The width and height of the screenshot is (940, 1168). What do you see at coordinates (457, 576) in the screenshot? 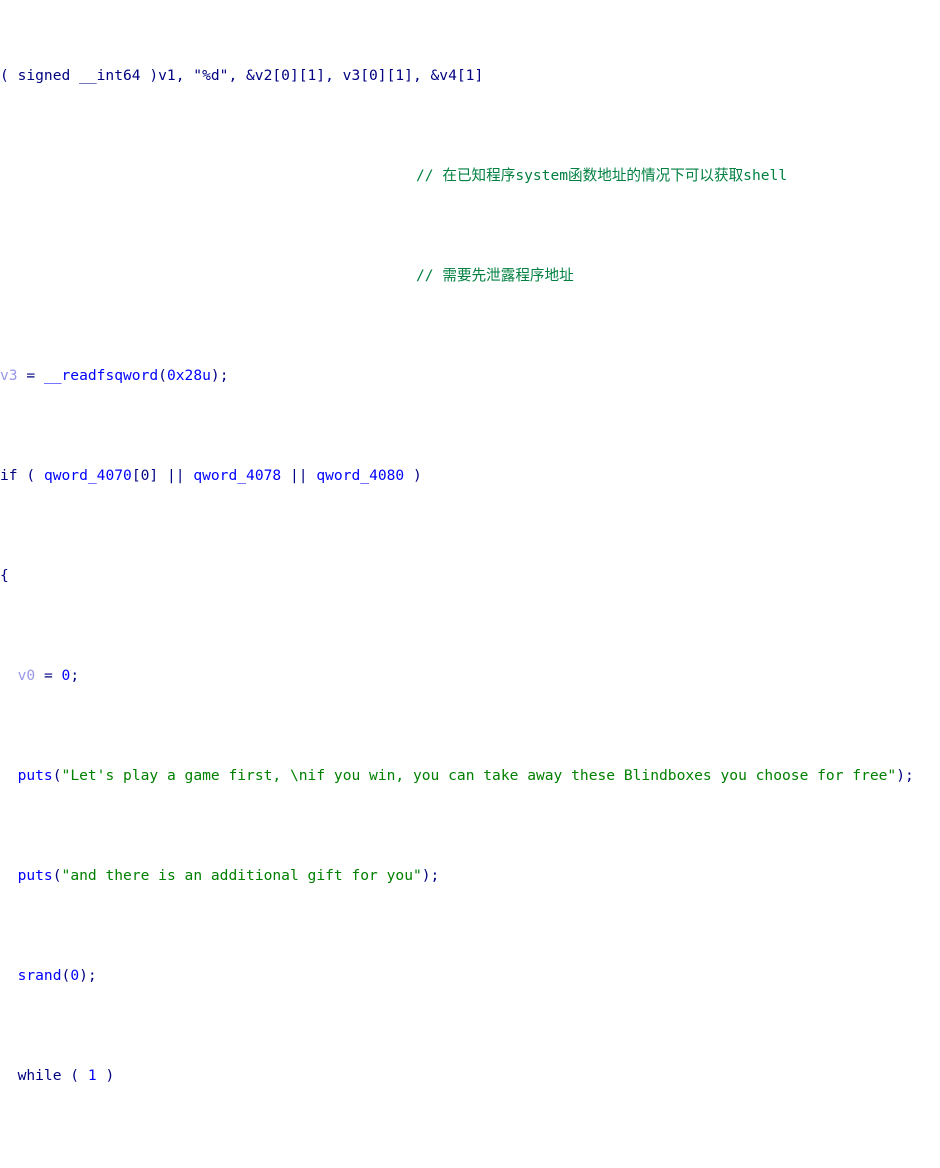
I see `code-line-brace-open-1: {` at bounding box center [457, 576].